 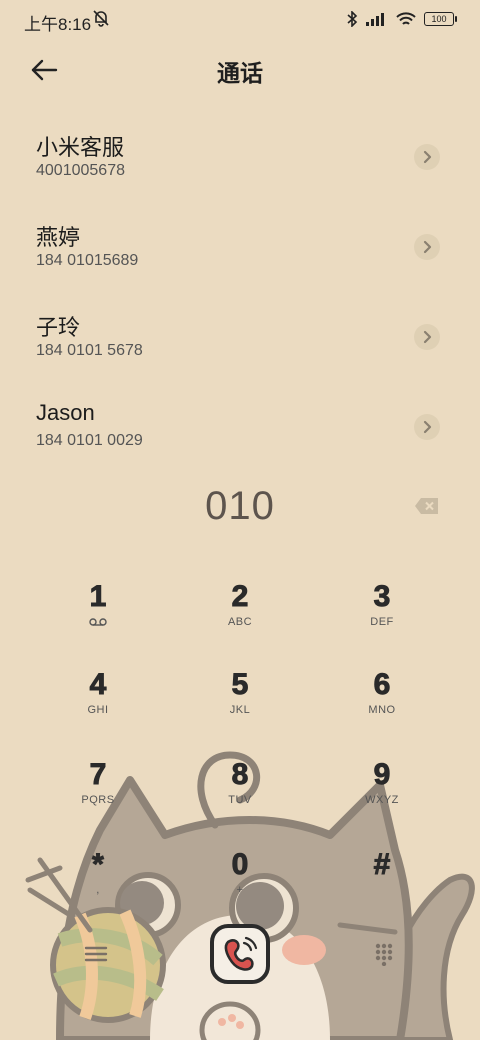 What do you see at coordinates (382, 775) in the screenshot?
I see `key-digit: 9` at bounding box center [382, 775].